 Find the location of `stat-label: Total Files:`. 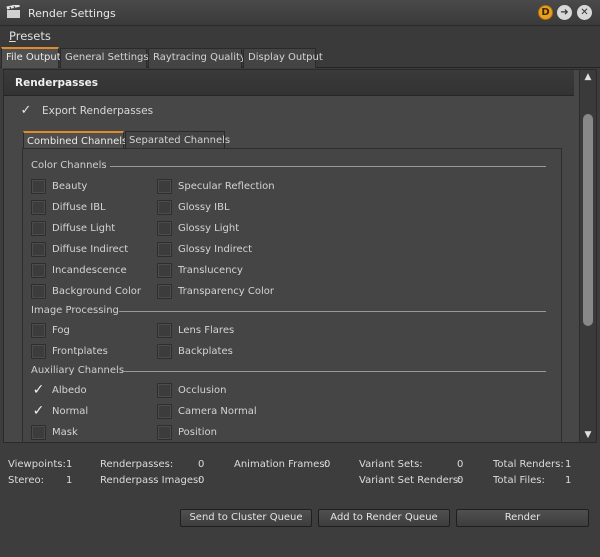

stat-label: Total Files: is located at coordinates (519, 480).